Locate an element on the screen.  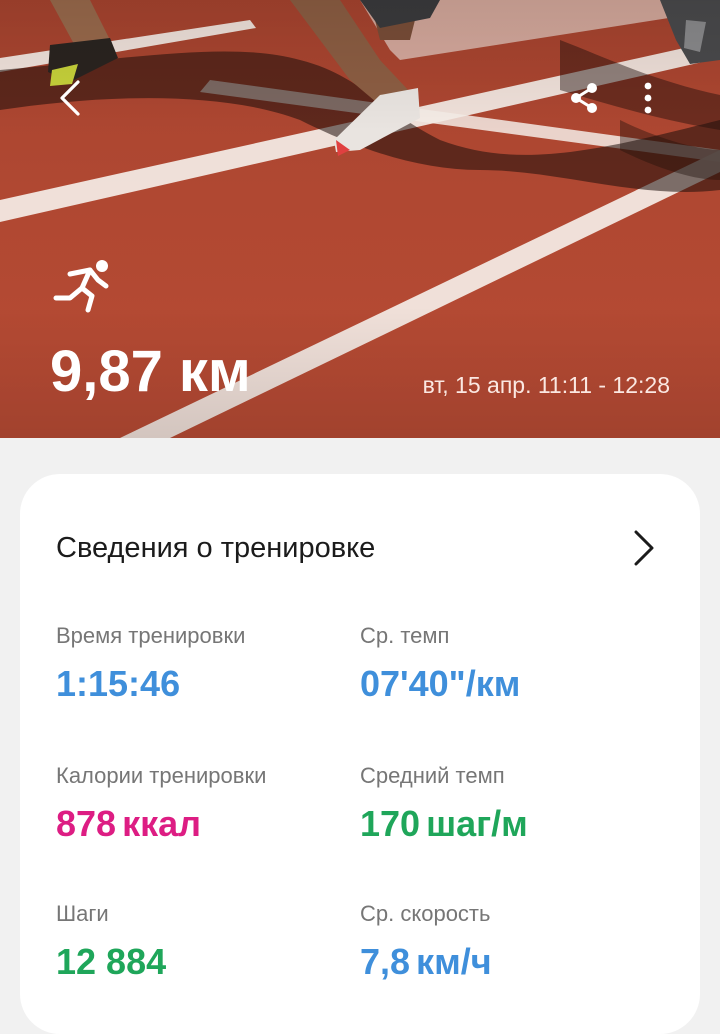
more-vertical-icon is located at coordinates (648, 98).